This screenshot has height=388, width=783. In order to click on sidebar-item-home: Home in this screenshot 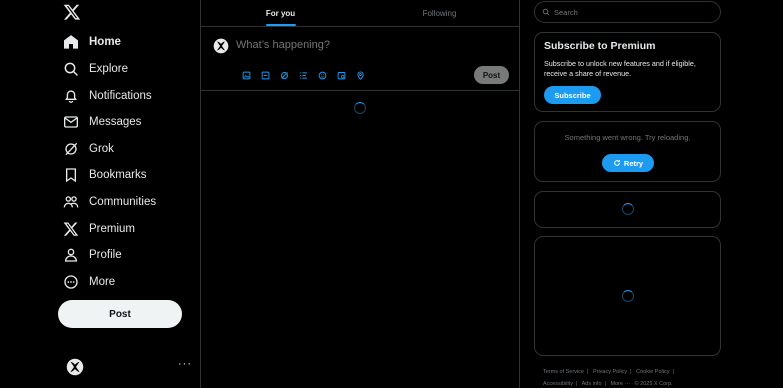, I will do `click(91, 42)`.